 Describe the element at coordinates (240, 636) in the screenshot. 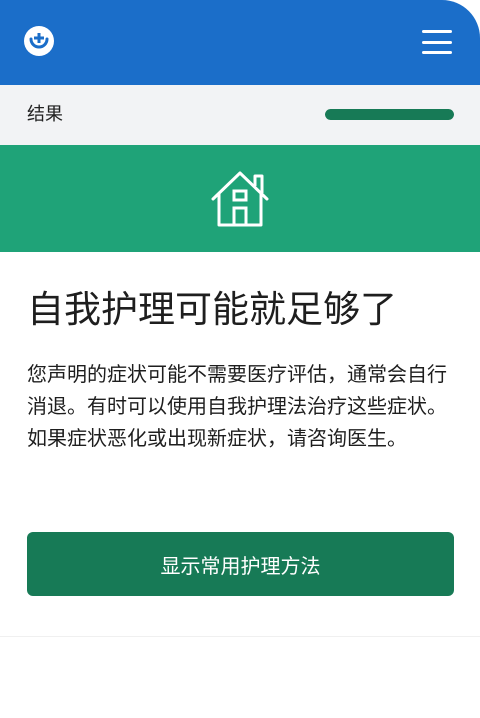

I see `divider` at that location.